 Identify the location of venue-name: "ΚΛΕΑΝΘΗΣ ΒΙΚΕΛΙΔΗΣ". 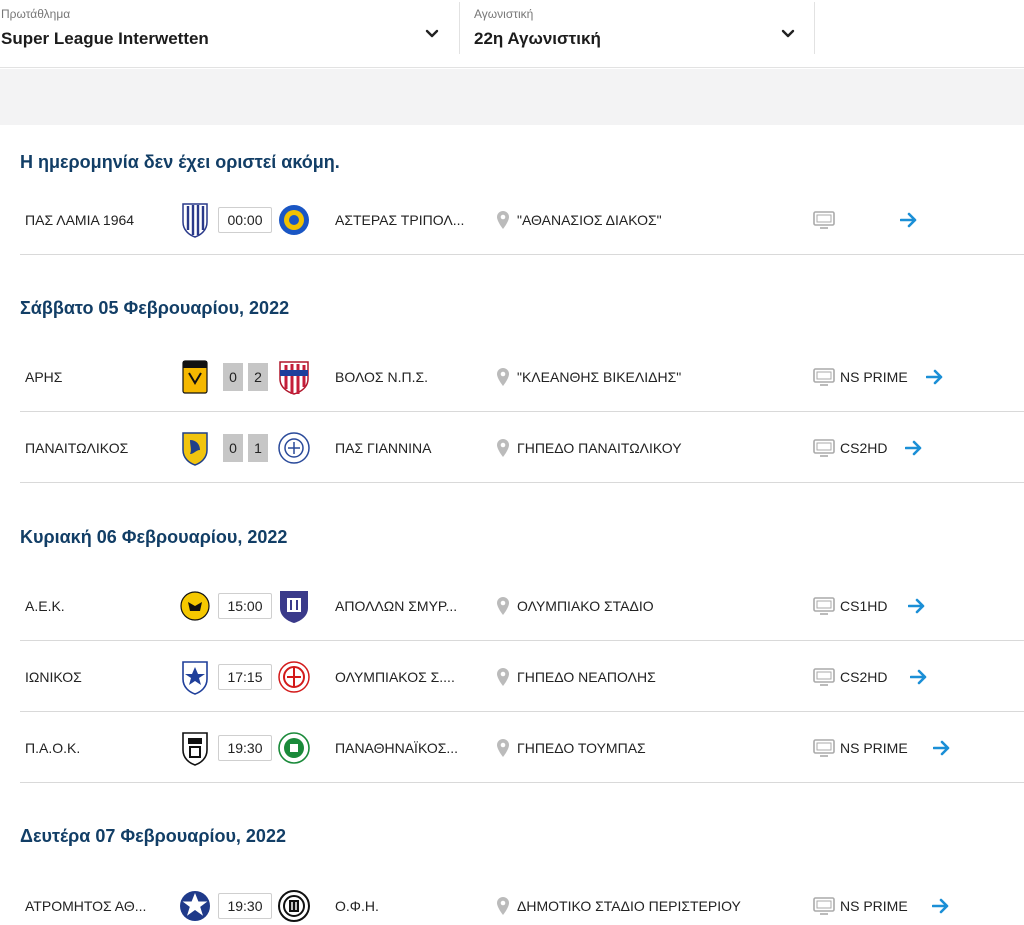
(599, 376).